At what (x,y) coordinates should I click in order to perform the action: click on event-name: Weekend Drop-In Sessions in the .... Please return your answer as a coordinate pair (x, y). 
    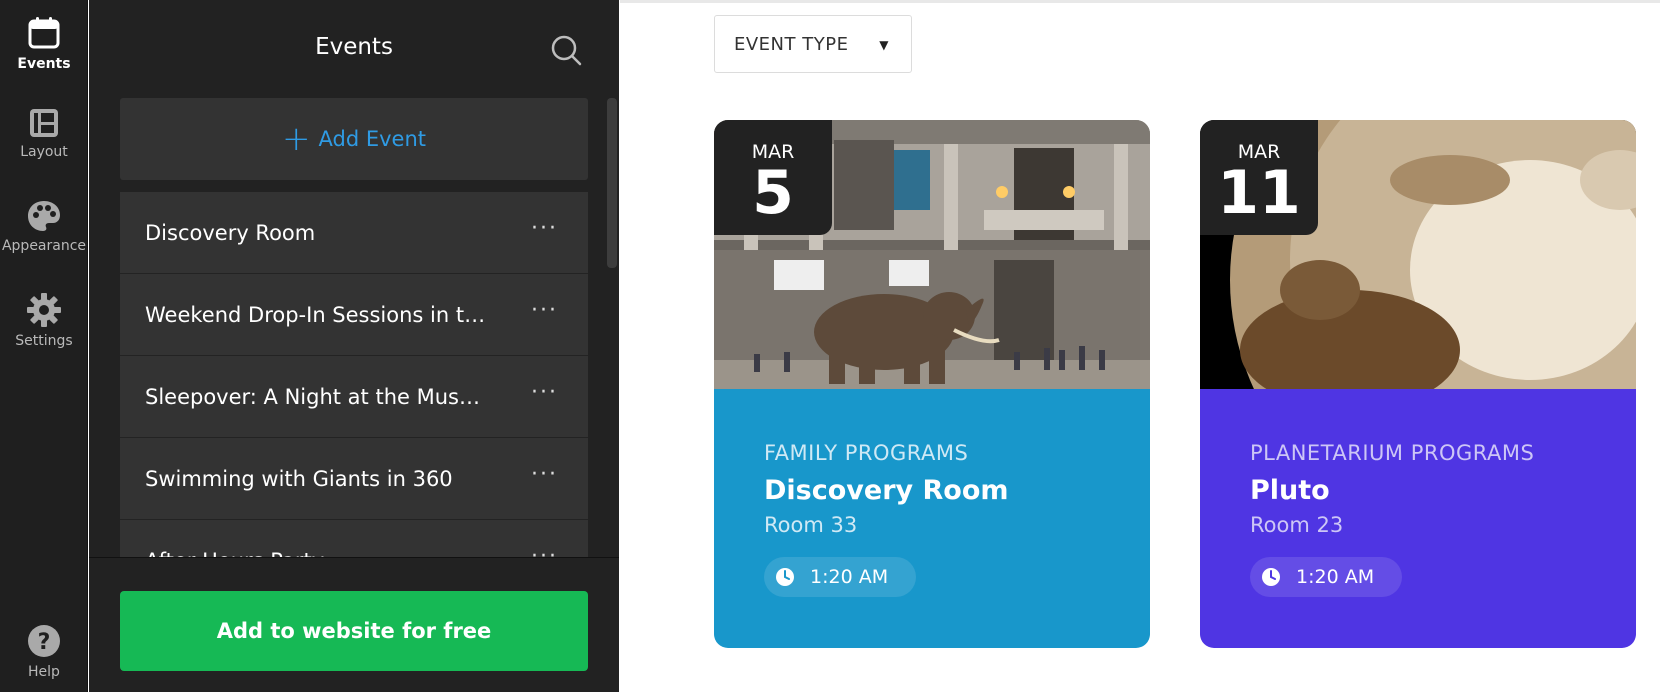
    Looking at the image, I should click on (317, 314).